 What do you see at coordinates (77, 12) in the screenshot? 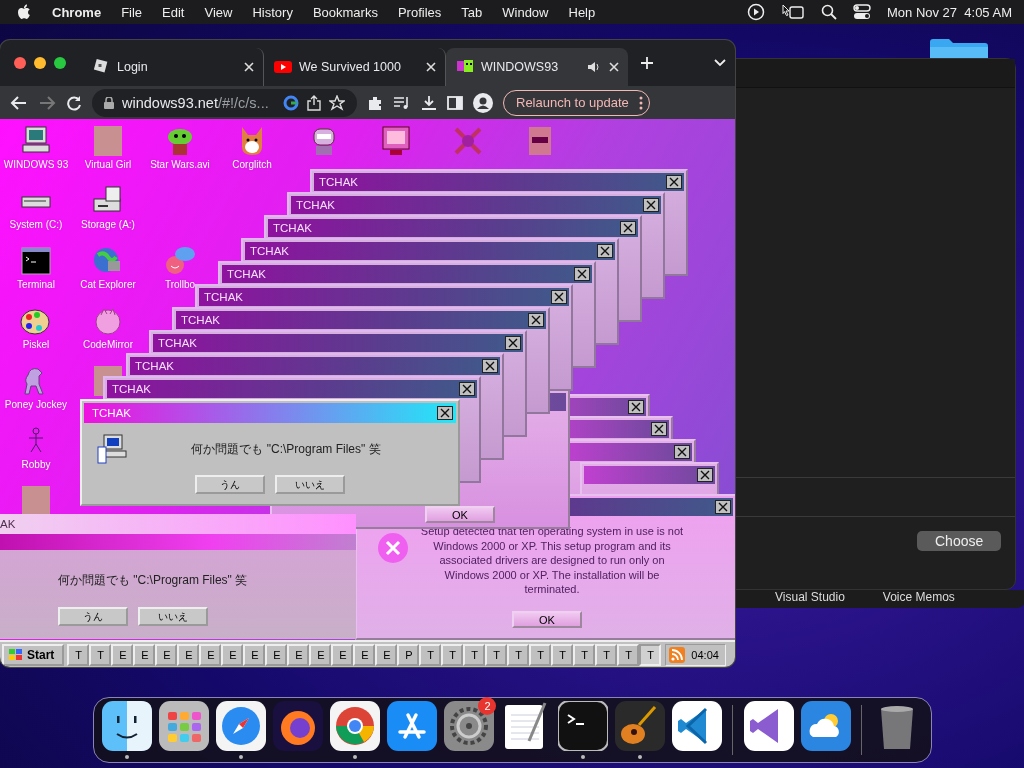
I see `app-menu: Chrome` at bounding box center [77, 12].